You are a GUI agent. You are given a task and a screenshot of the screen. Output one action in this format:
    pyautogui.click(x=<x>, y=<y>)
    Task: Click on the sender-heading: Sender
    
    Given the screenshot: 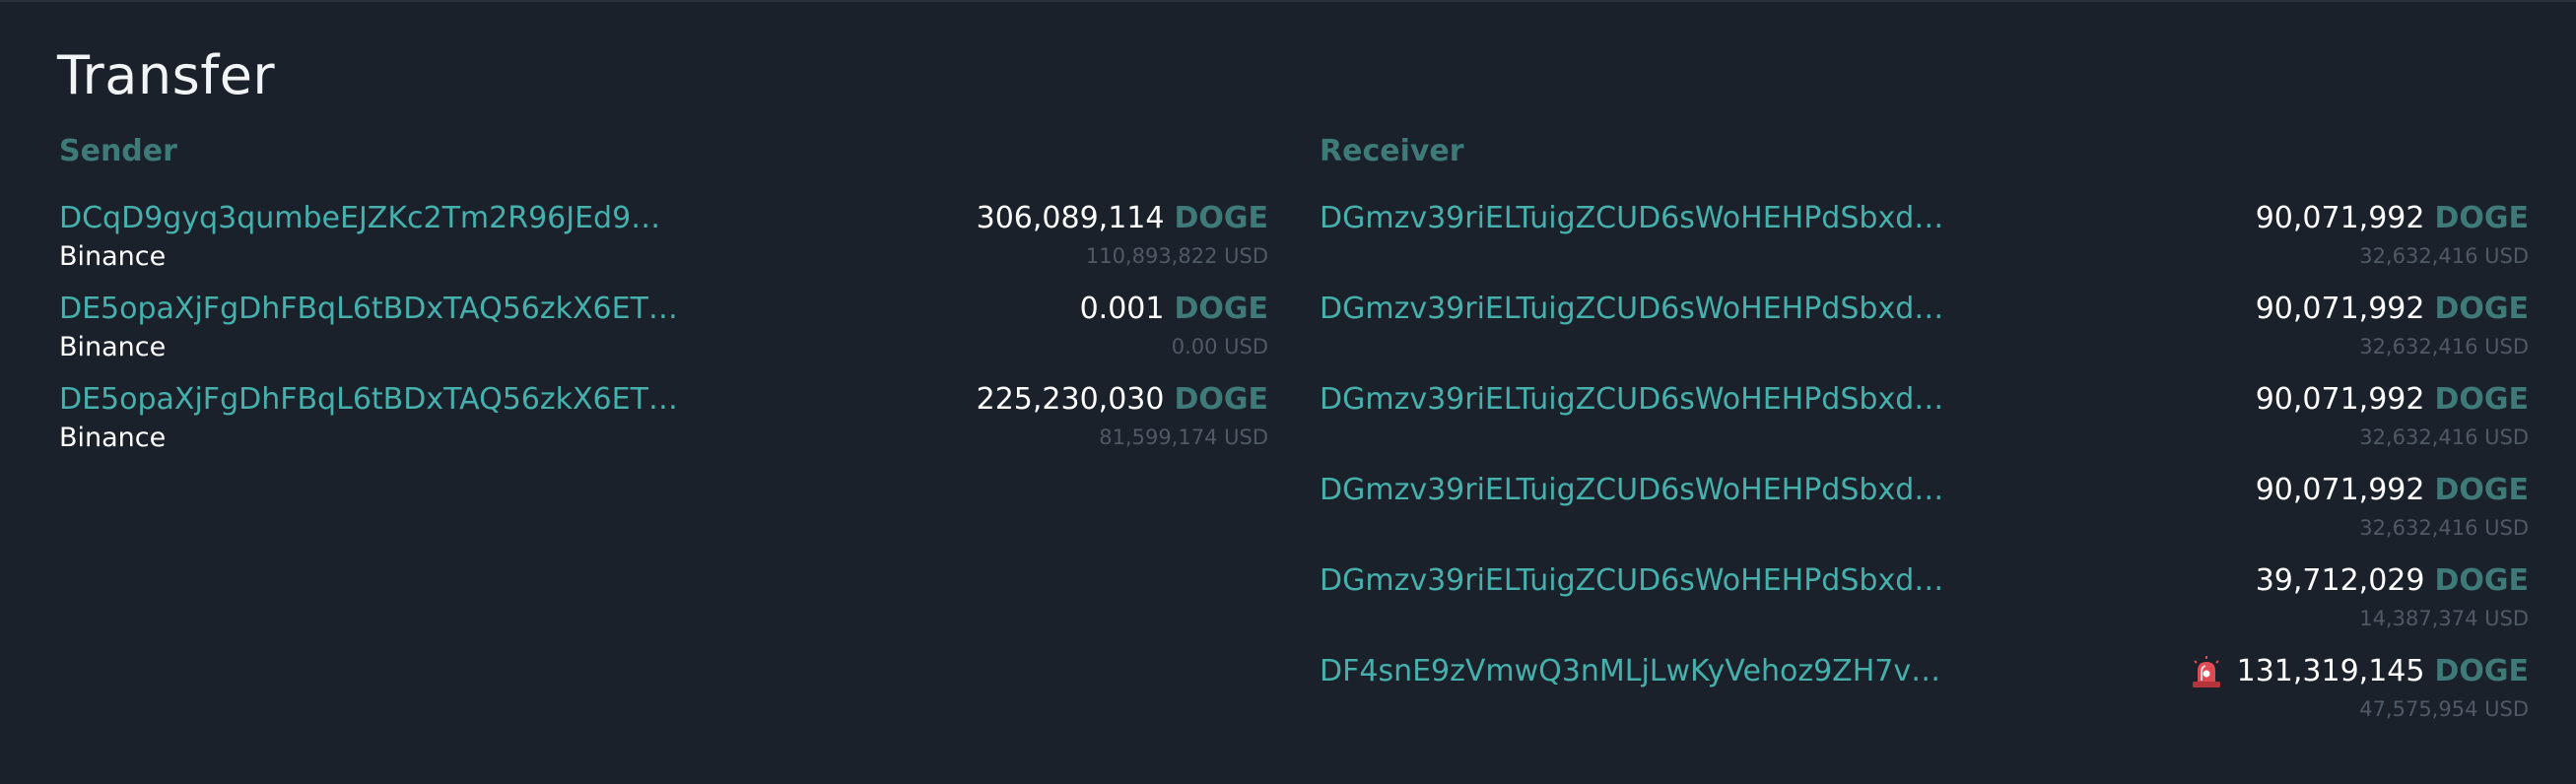 What is the action you would take?
    pyautogui.click(x=118, y=151)
    